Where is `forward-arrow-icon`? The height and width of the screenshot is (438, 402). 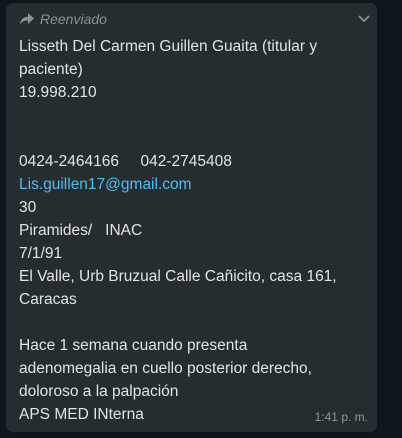 forward-arrow-icon is located at coordinates (26, 19).